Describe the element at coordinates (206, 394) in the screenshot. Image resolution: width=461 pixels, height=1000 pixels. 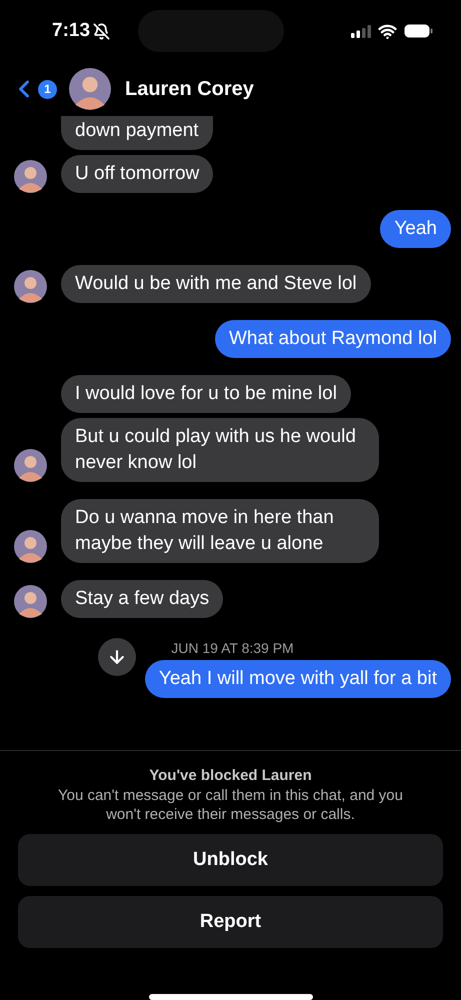
I see `message-bubble: I would love for u to be mine lol` at that location.